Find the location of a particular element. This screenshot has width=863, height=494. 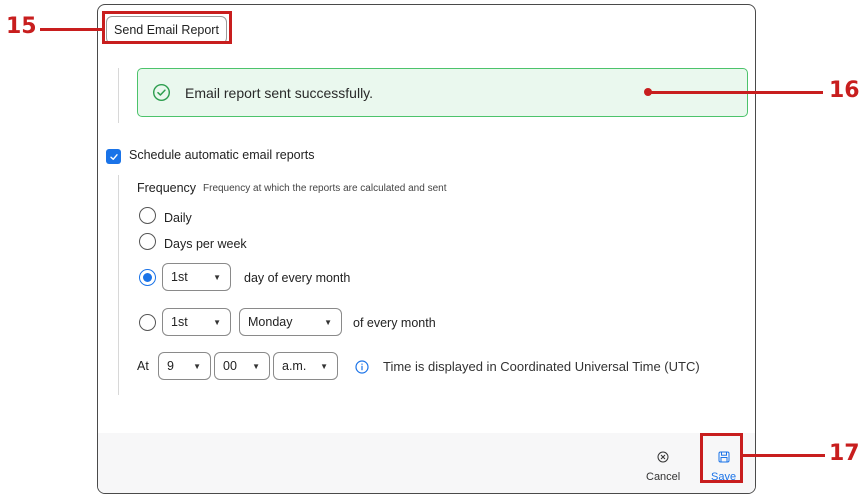

weekday-select: Monday ▼ is located at coordinates (290, 322).